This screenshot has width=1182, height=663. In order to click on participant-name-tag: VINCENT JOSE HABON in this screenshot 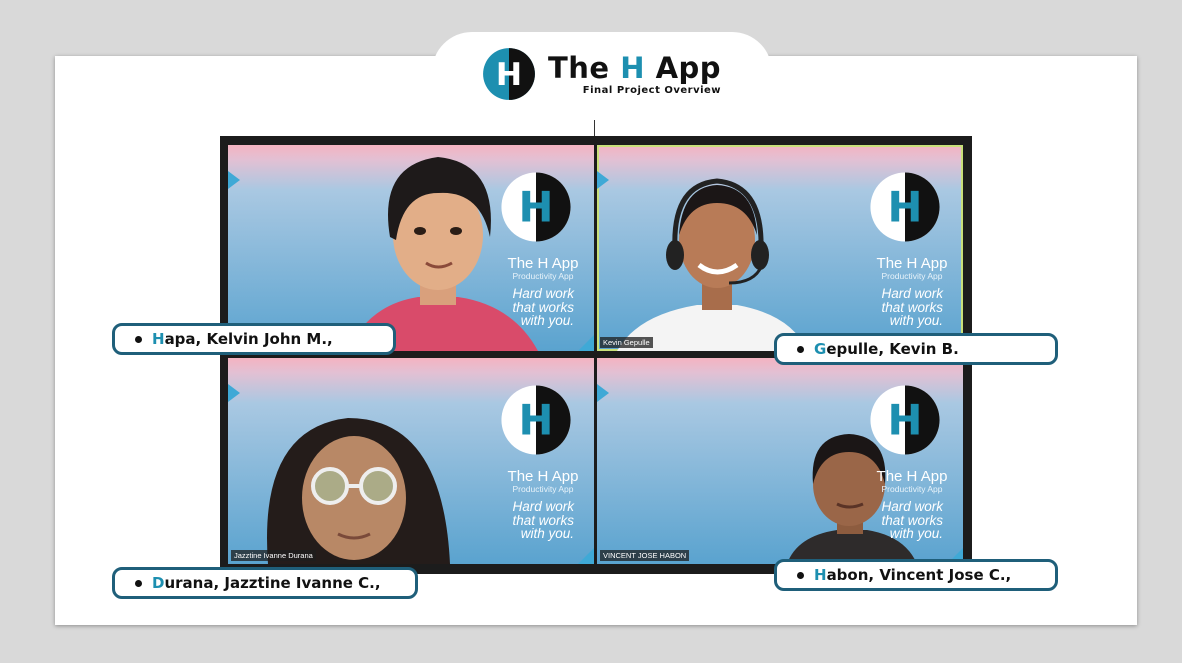, I will do `click(645, 555)`.